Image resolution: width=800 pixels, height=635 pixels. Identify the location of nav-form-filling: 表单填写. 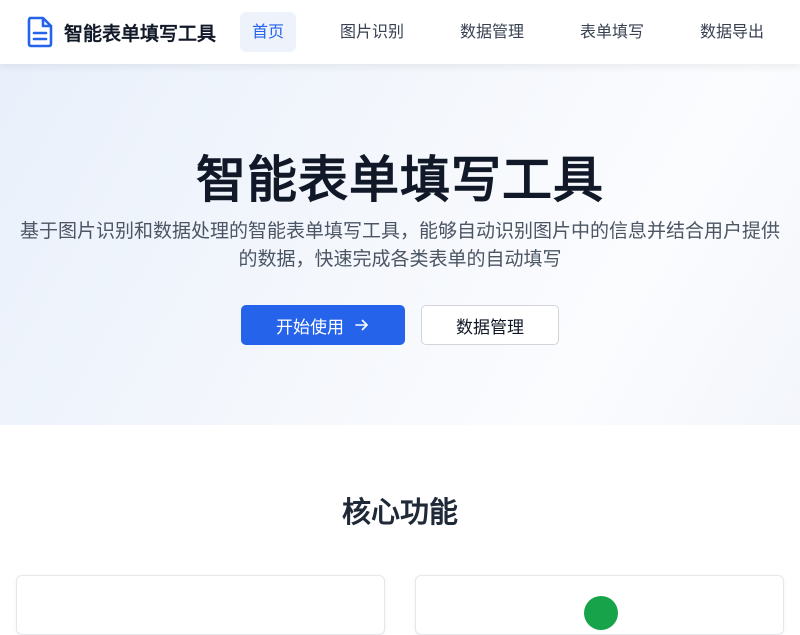
(612, 32).